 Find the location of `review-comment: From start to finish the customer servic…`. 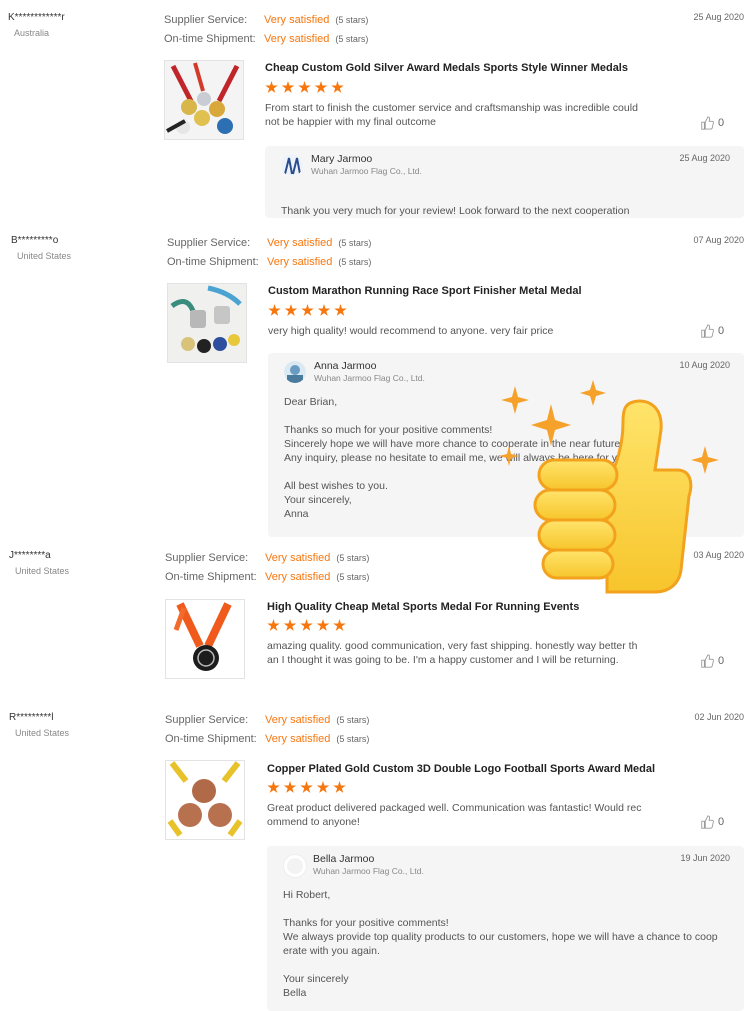

review-comment: From start to finish the customer servic… is located at coordinates (451, 115).